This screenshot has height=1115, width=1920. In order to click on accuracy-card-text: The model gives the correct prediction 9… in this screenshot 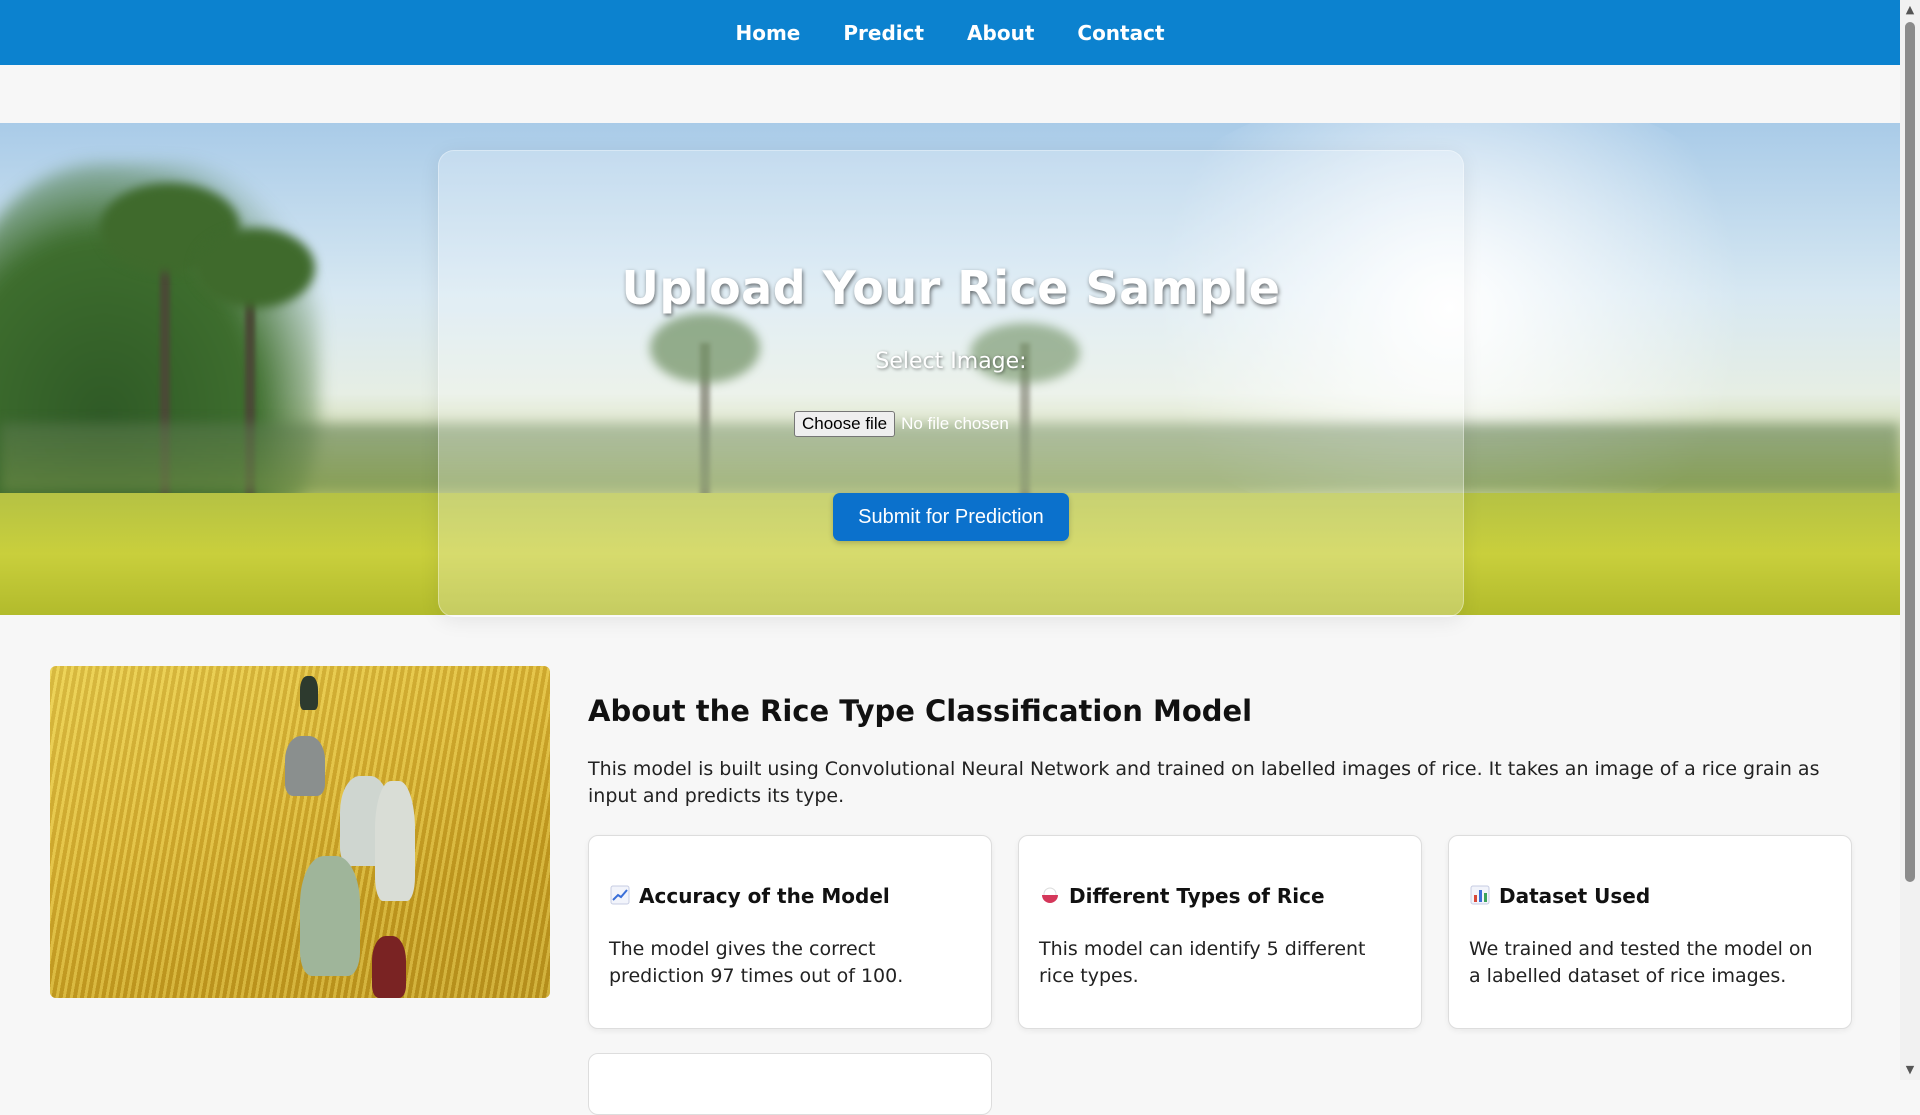, I will do `click(756, 962)`.